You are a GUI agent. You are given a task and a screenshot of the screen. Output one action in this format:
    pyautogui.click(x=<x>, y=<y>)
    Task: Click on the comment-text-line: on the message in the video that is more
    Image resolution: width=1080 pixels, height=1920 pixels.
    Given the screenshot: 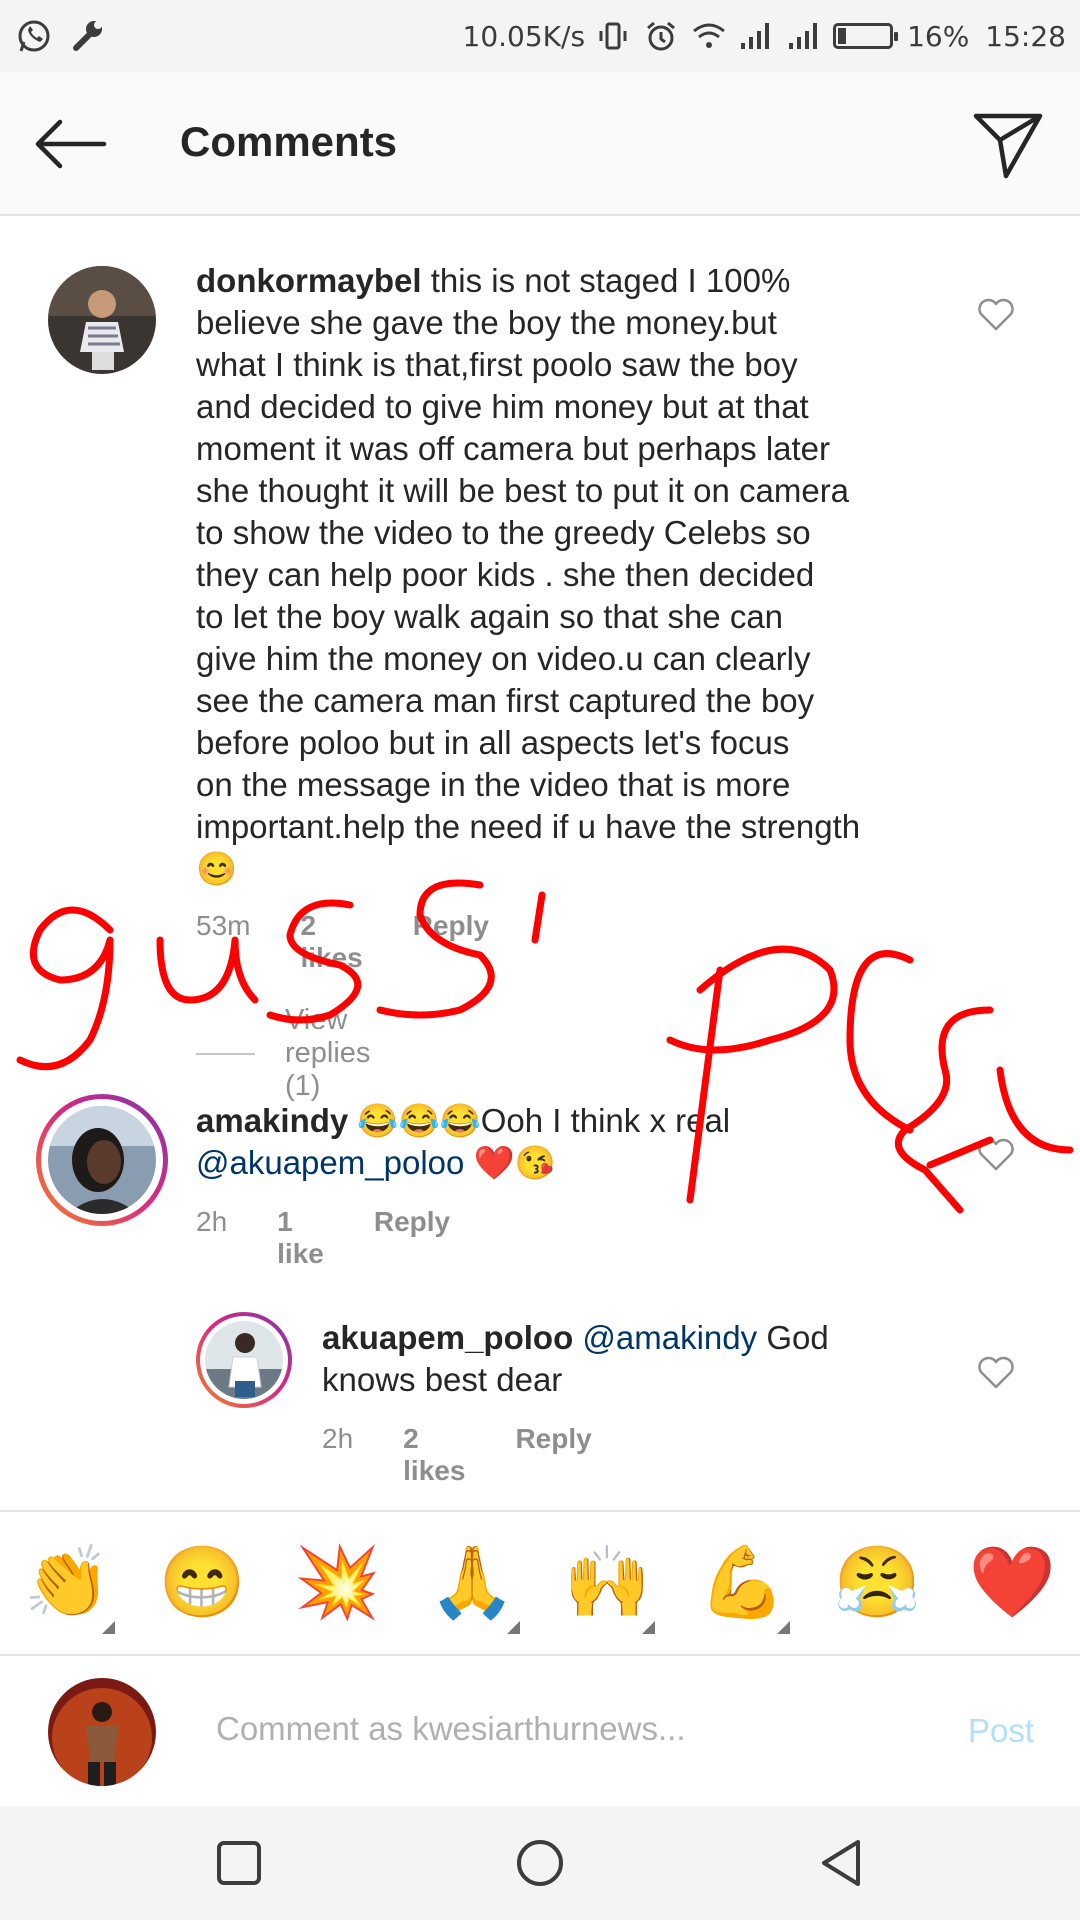 What is the action you would take?
    pyautogui.click(x=493, y=784)
    